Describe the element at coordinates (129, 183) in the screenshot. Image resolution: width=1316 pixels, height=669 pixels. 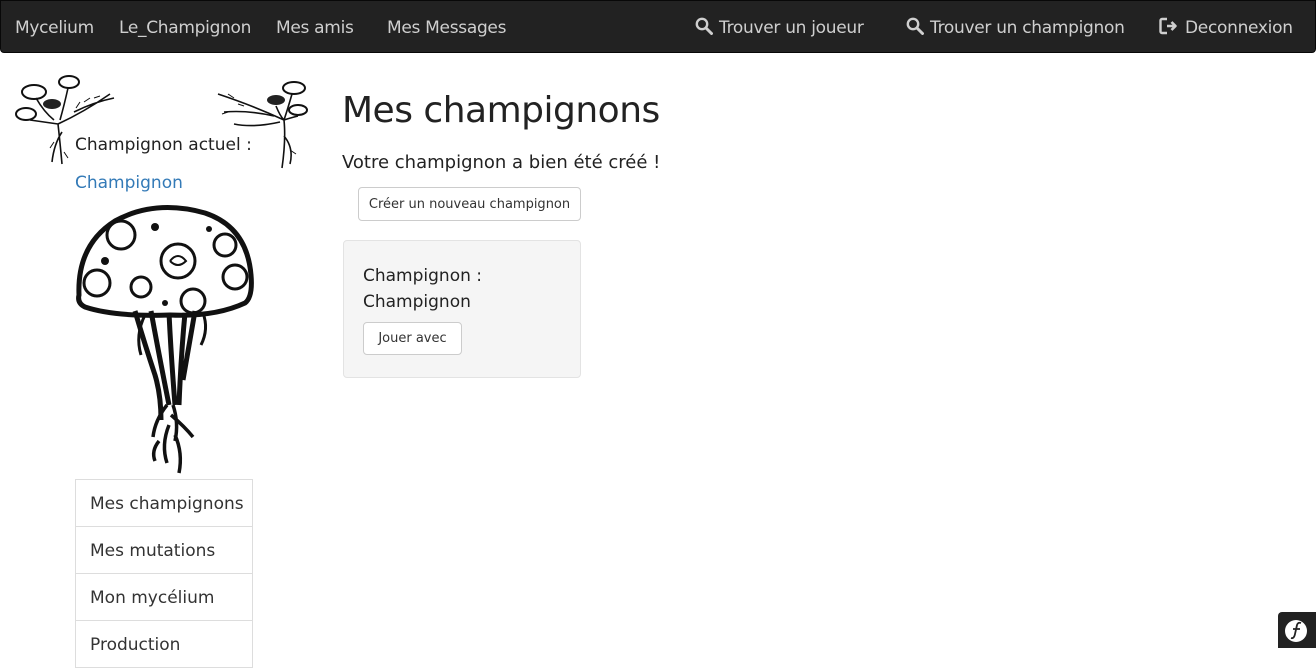
I see `current-mushroom-link: Champignon` at that location.